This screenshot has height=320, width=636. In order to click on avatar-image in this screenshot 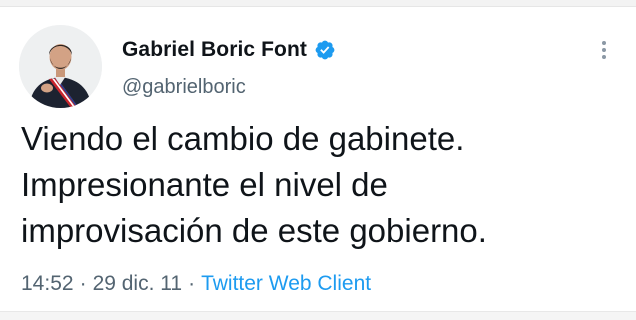, I will do `click(60, 66)`.